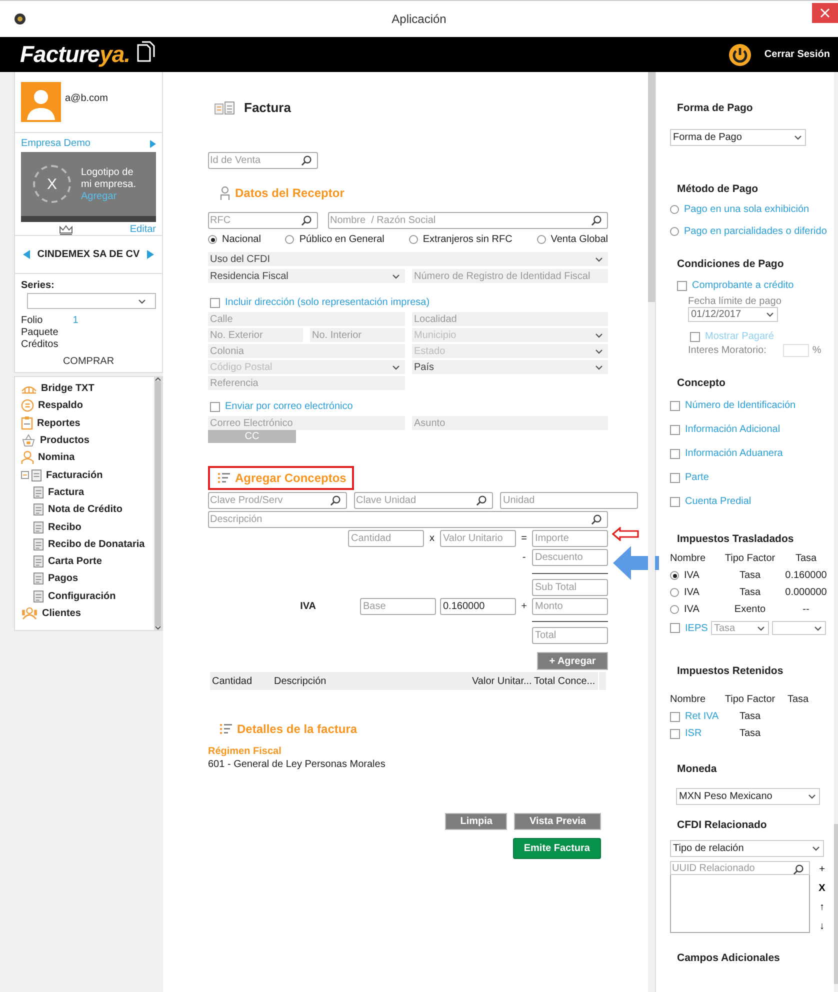 This screenshot has height=992, width=838. What do you see at coordinates (87, 509) in the screenshot?
I see `nav-item: Nota de Crédito` at bounding box center [87, 509].